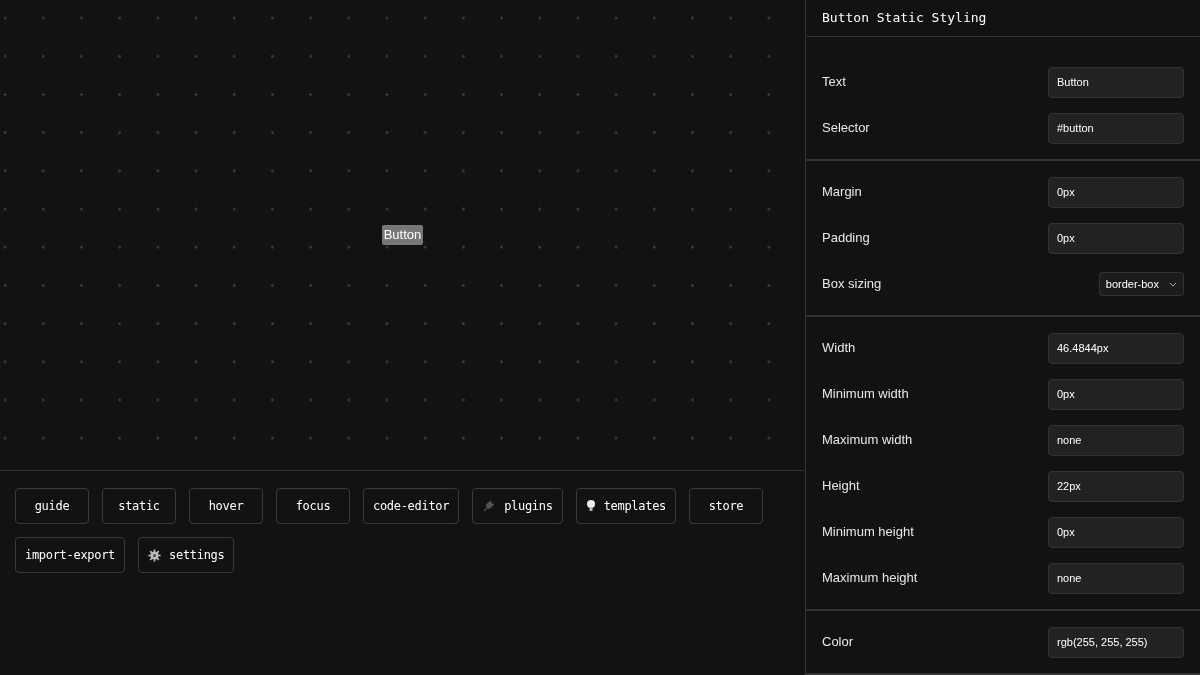 The image size is (1200, 675). What do you see at coordinates (1116, 486) in the screenshot?
I see `text-input: 22px` at bounding box center [1116, 486].